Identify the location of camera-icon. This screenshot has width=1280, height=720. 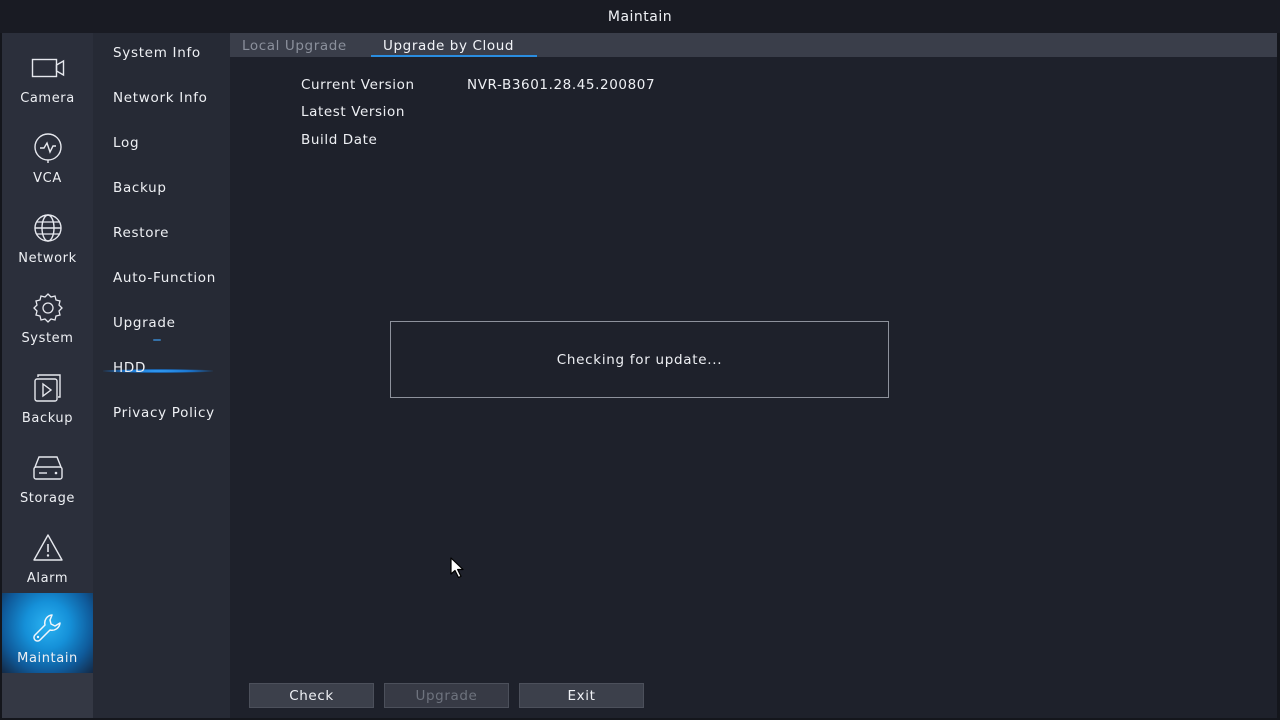
(48, 68).